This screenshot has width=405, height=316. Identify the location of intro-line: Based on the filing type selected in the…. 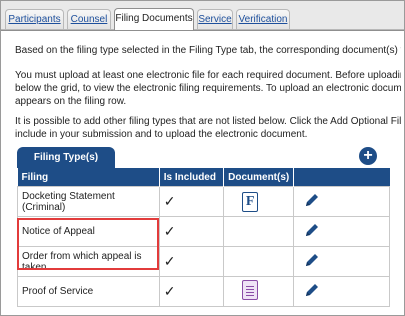
(208, 50).